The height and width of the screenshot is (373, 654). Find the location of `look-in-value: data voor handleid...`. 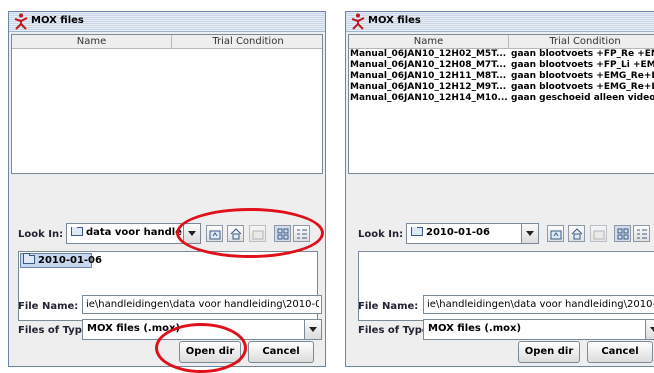

look-in-value: data voor handleid... is located at coordinates (134, 232).